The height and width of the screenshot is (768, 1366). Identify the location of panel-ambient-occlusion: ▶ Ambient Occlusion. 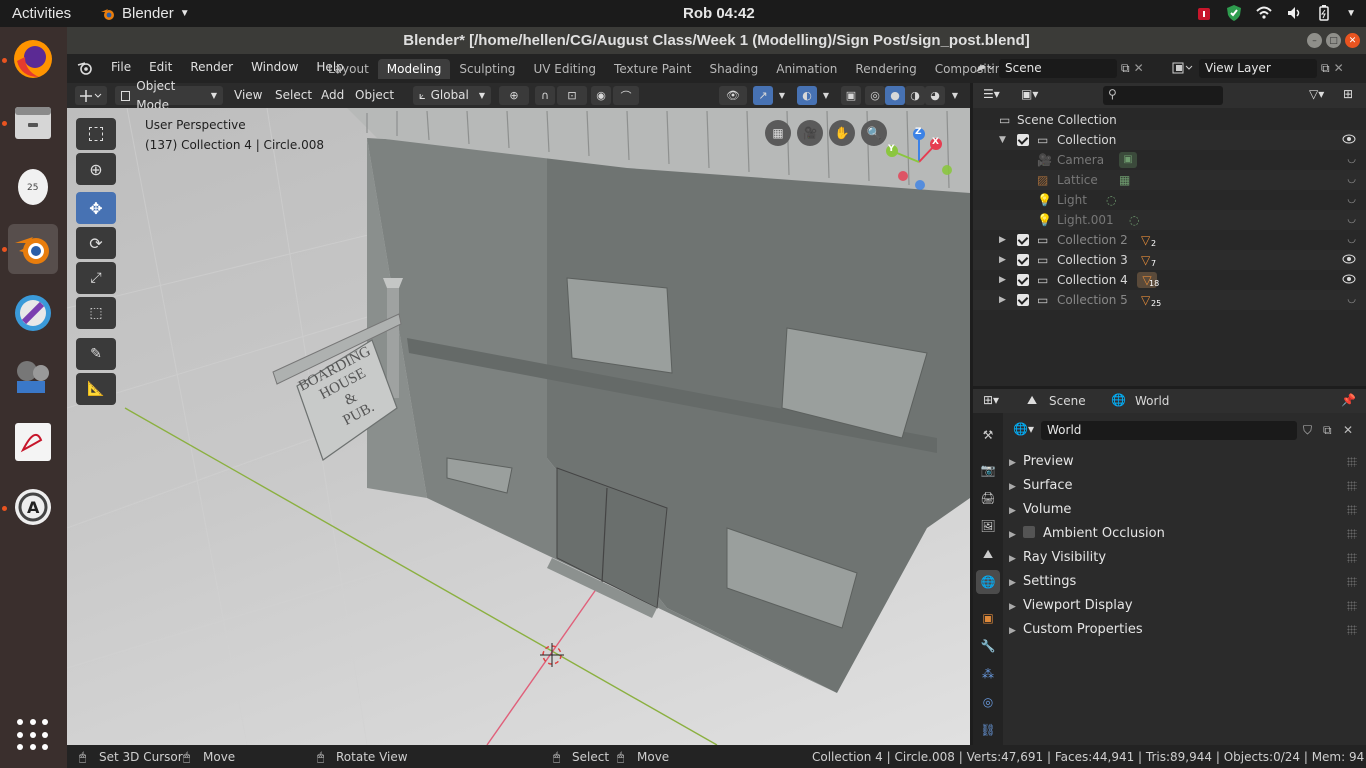
(1184, 534).